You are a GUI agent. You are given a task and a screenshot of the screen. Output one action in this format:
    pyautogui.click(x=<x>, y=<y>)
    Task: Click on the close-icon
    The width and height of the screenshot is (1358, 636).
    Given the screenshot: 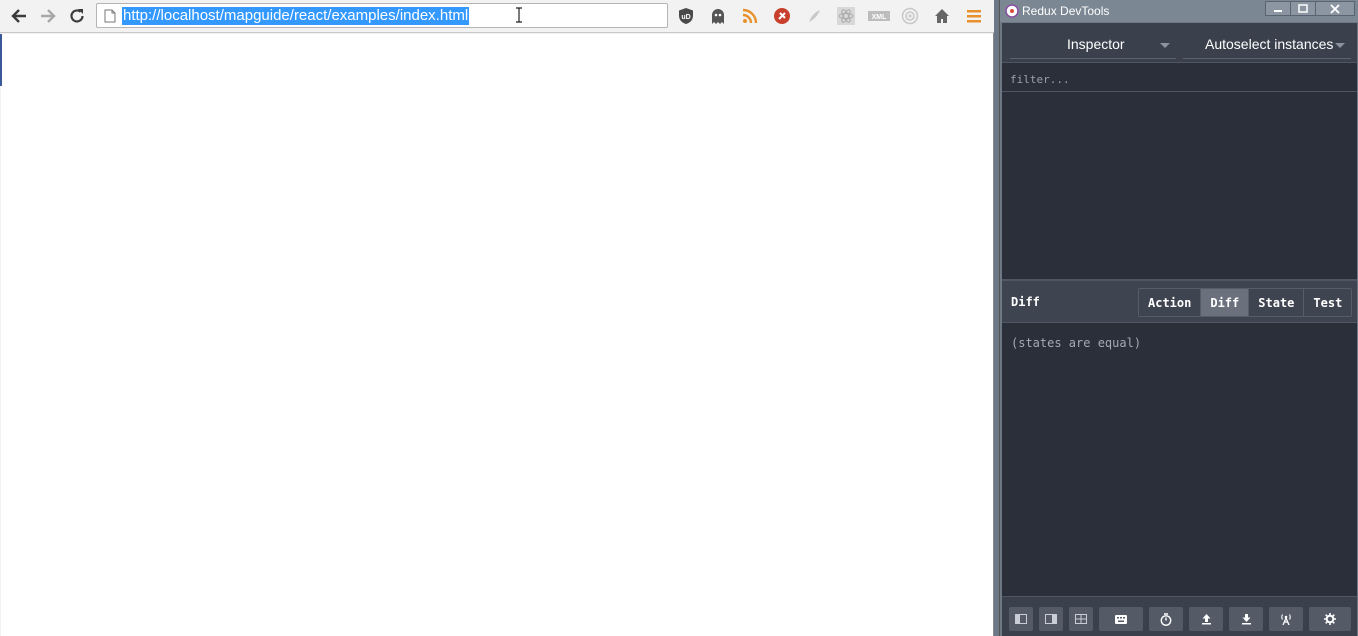 What is the action you would take?
    pyautogui.click(x=1335, y=8)
    